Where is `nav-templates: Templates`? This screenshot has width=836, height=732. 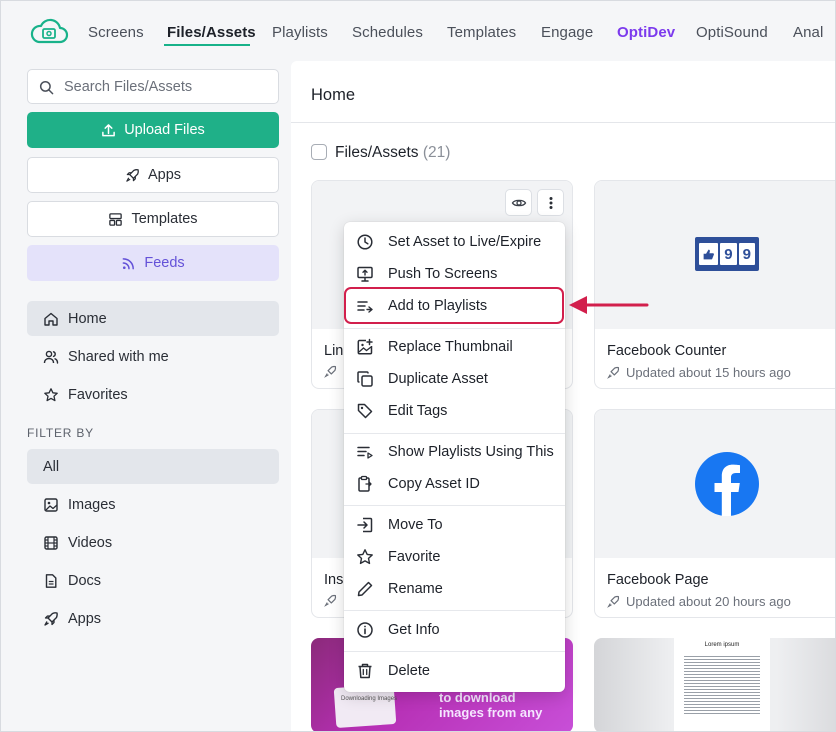 nav-templates: Templates is located at coordinates (481, 32).